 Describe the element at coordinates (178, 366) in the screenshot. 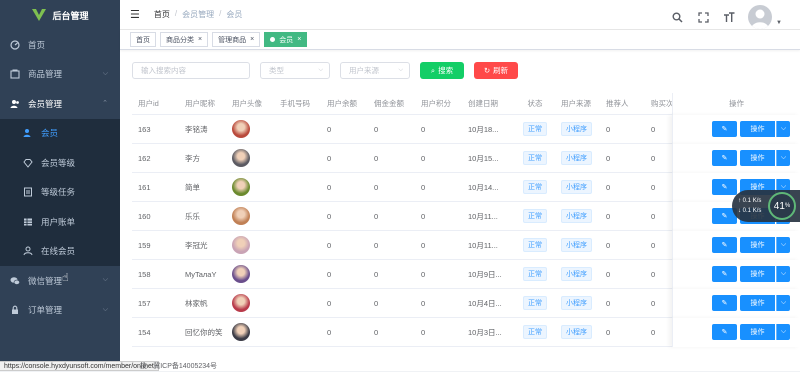

I see `icp-text: 技 · 冀ICP备14005234号` at that location.